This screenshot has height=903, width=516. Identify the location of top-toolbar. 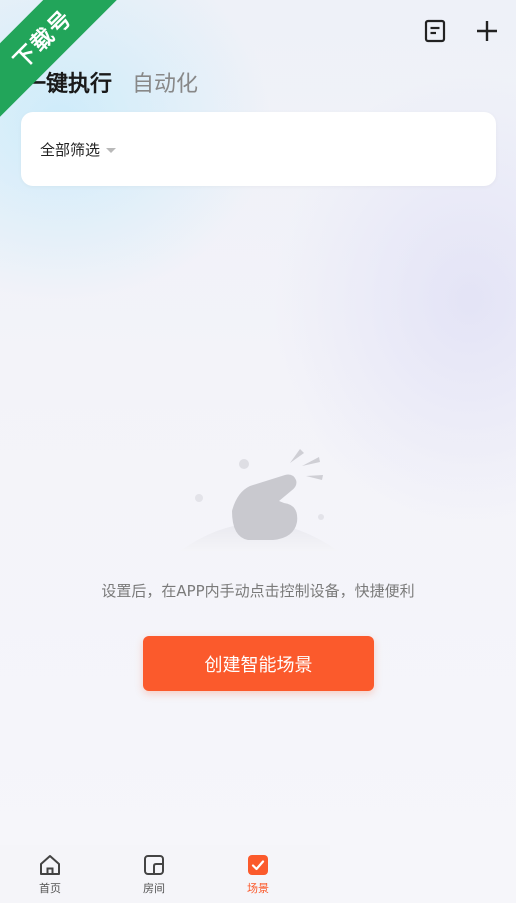
(461, 31).